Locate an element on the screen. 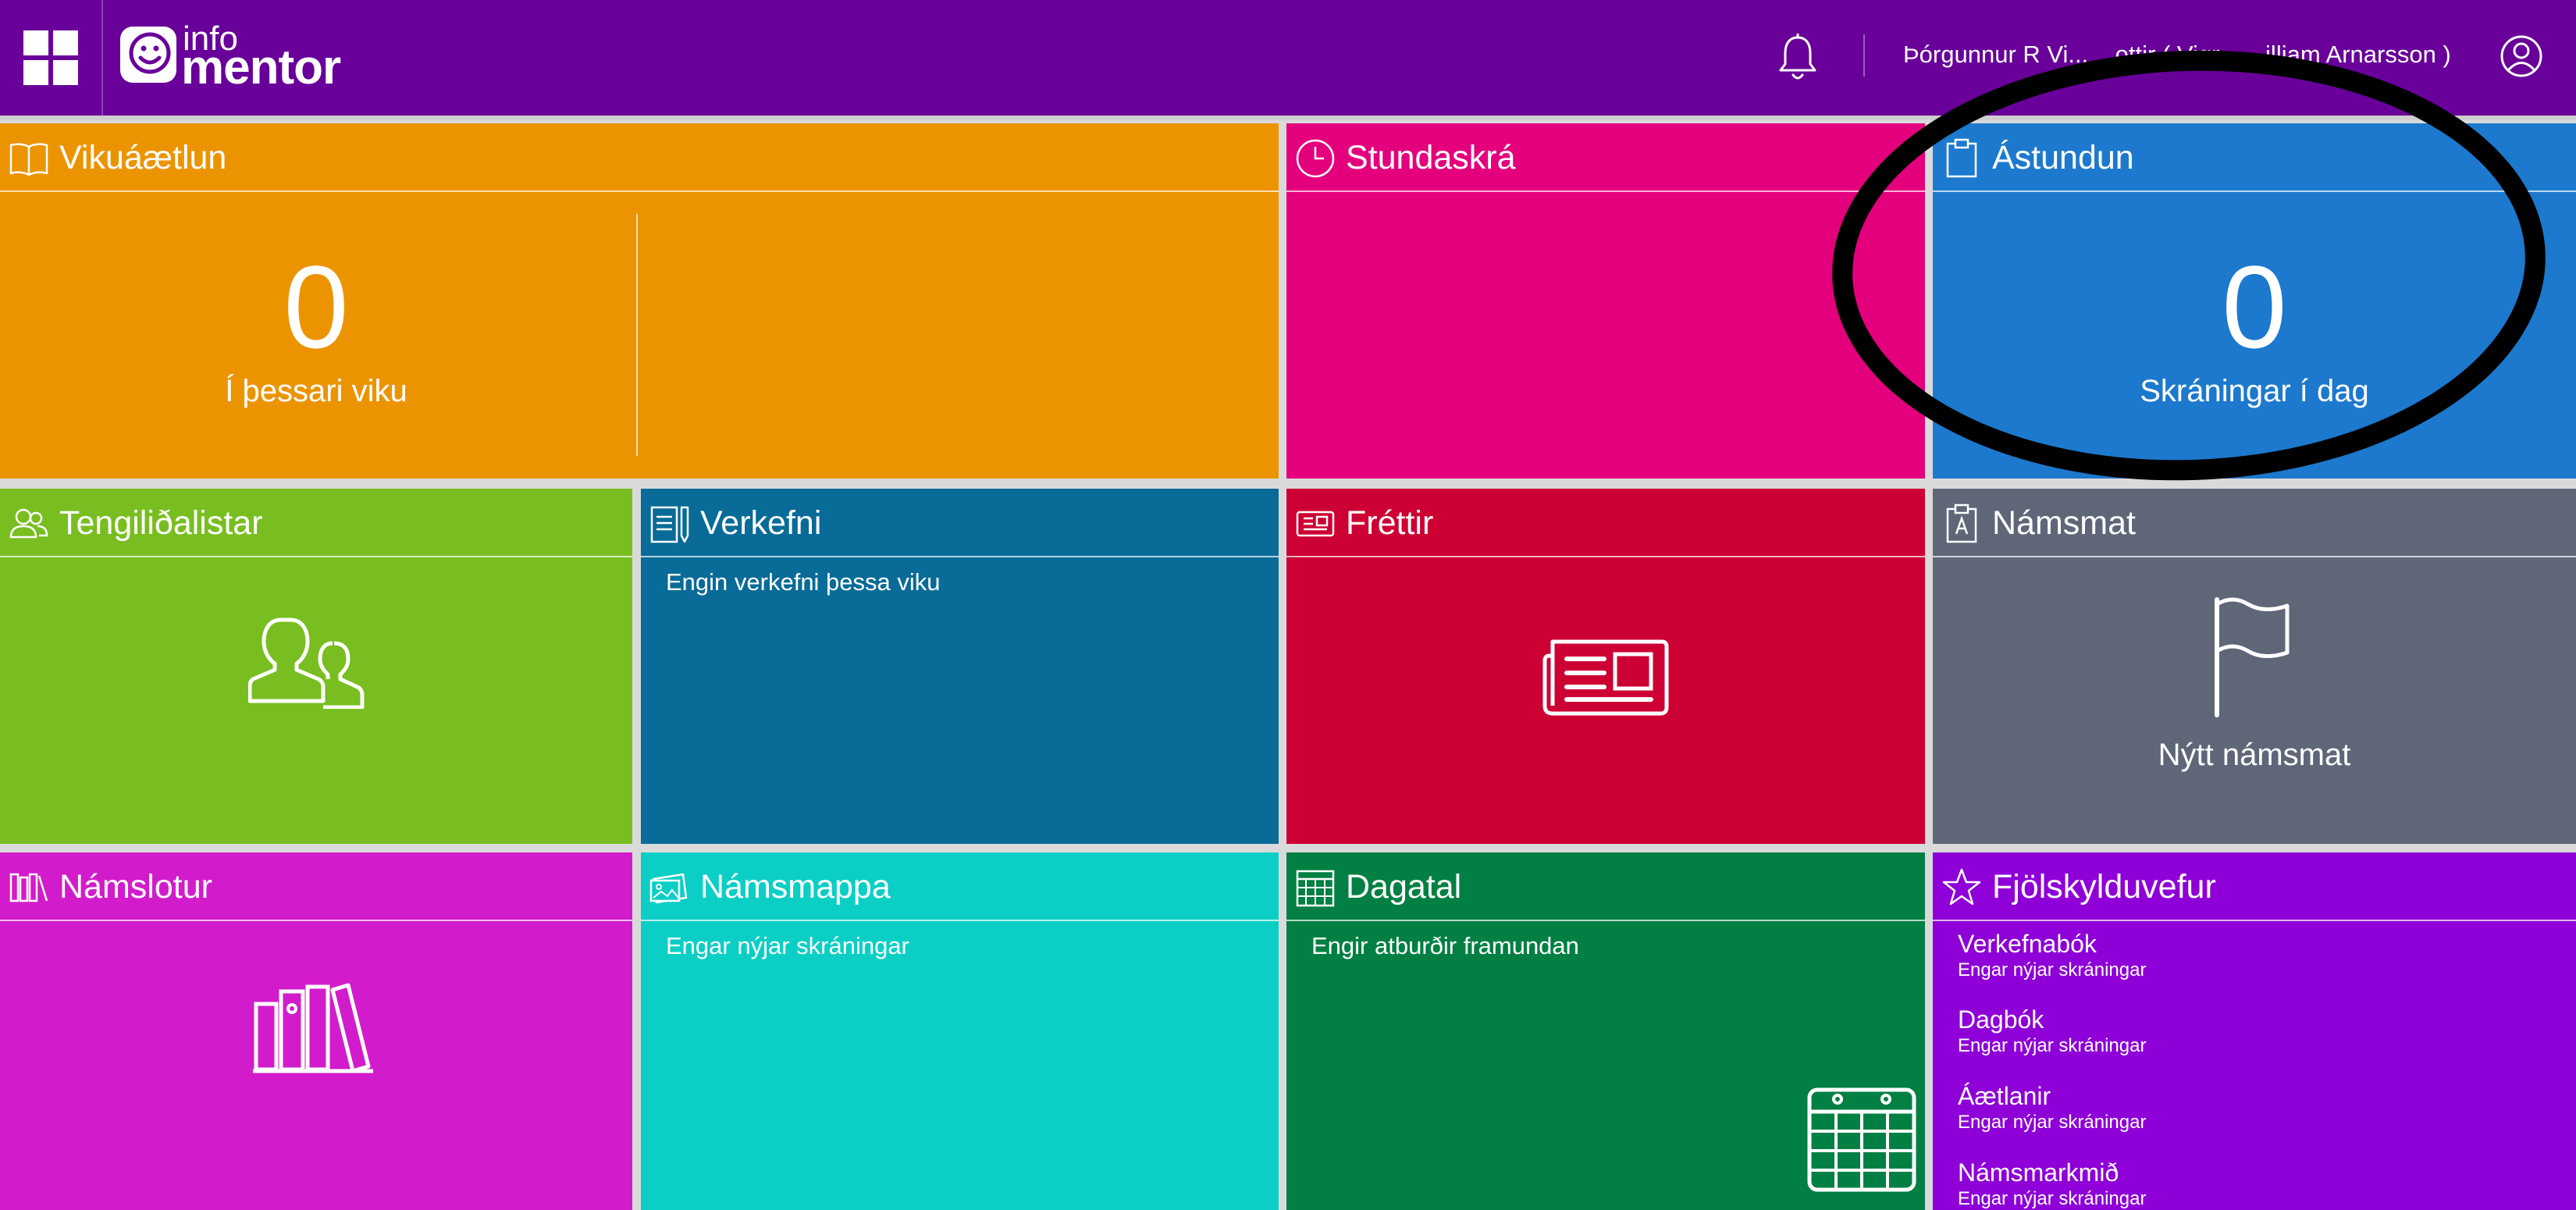 The height and width of the screenshot is (1210, 2576). tile-namsmat: Námsmat Nýtt námsmat is located at coordinates (2254, 666).